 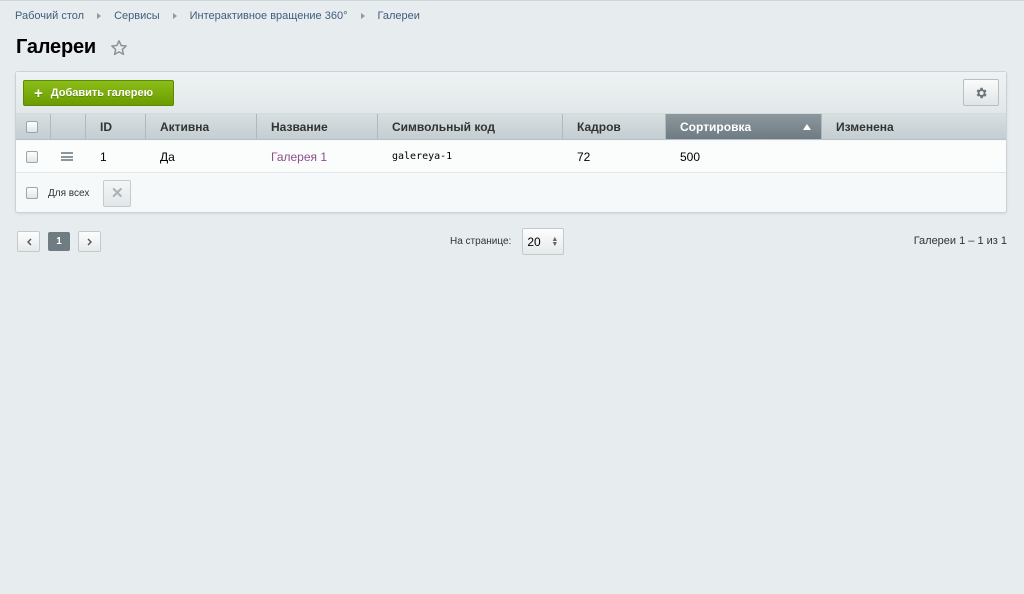 I want to click on breadcrumb-item-galleries: Галереи, so click(x=399, y=16).